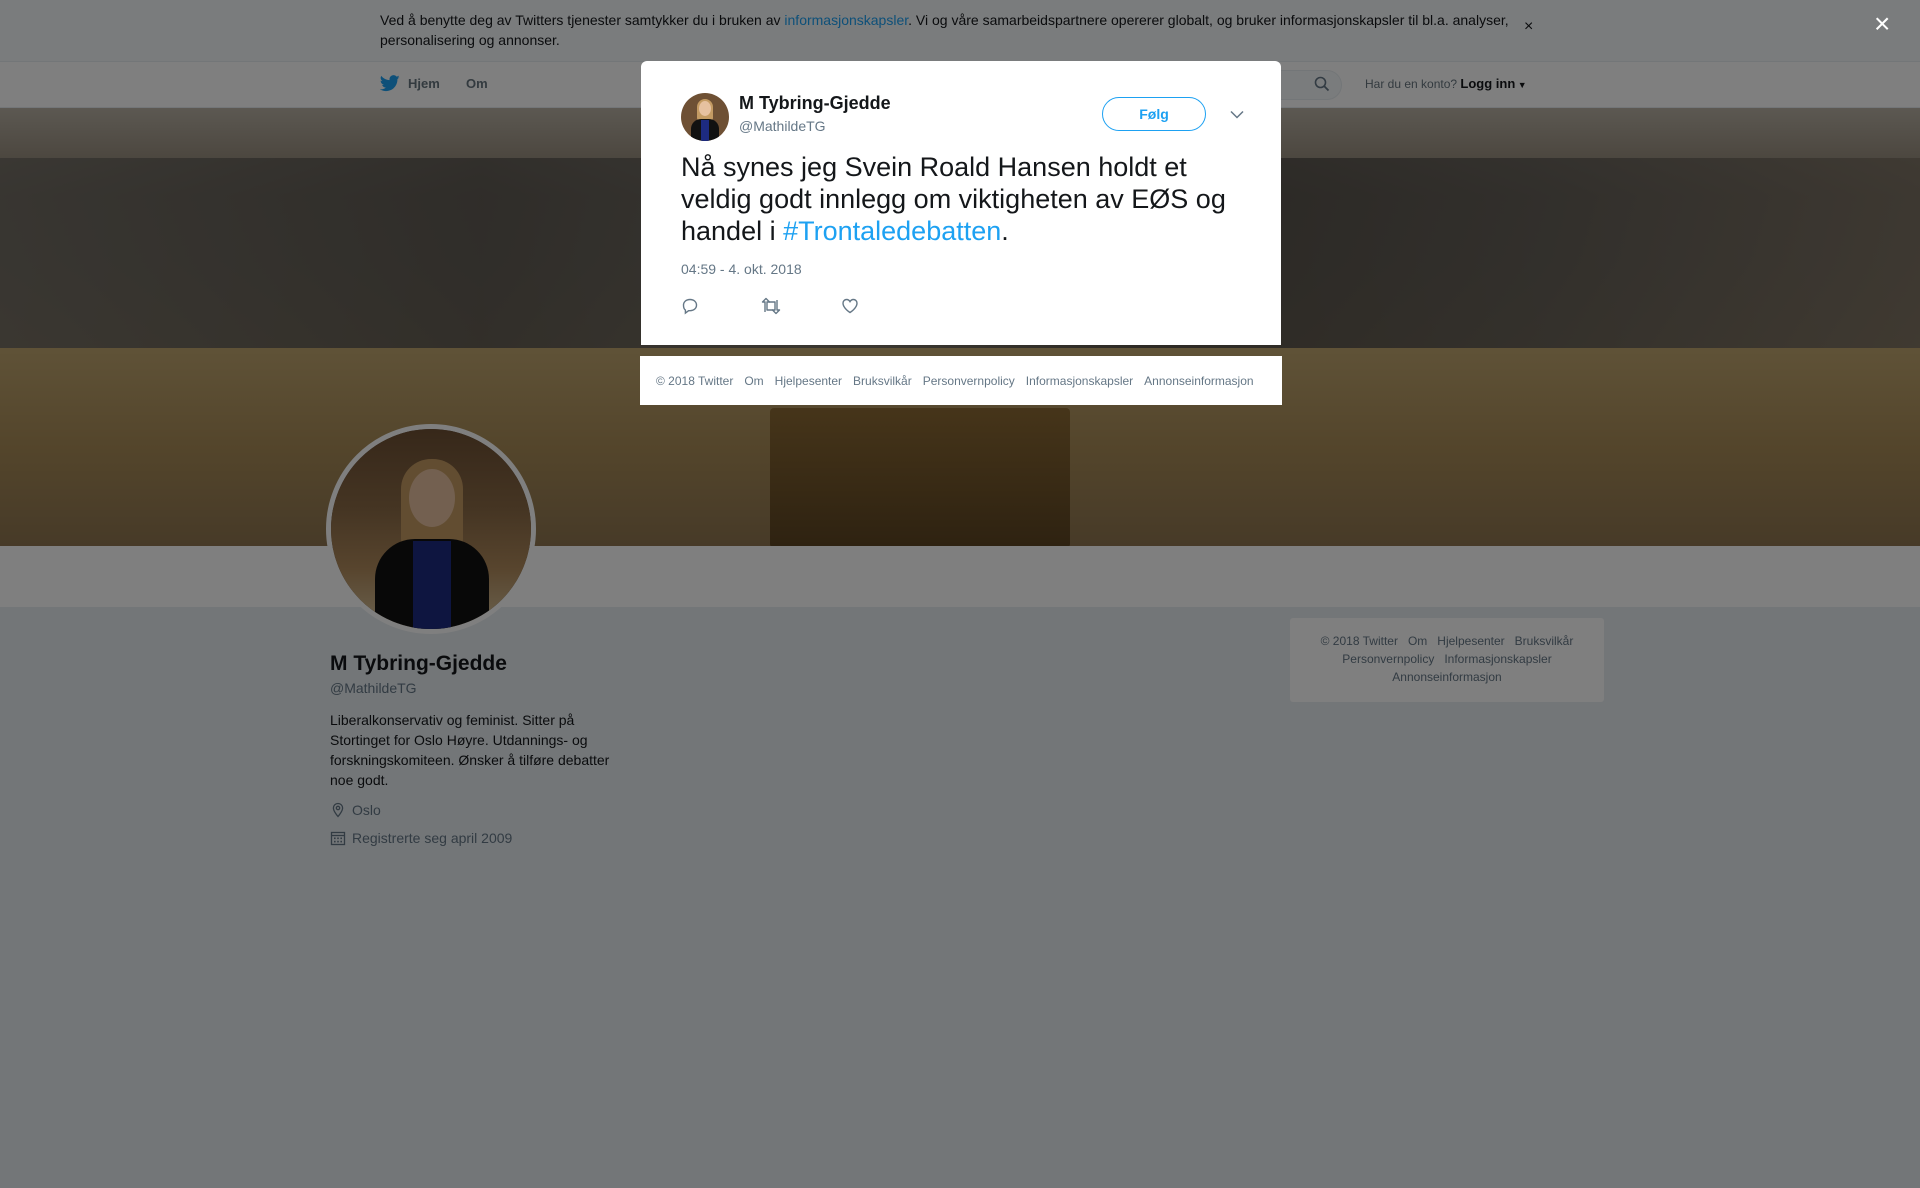  Describe the element at coordinates (721, 306) in the screenshot. I see `reply-button` at that location.